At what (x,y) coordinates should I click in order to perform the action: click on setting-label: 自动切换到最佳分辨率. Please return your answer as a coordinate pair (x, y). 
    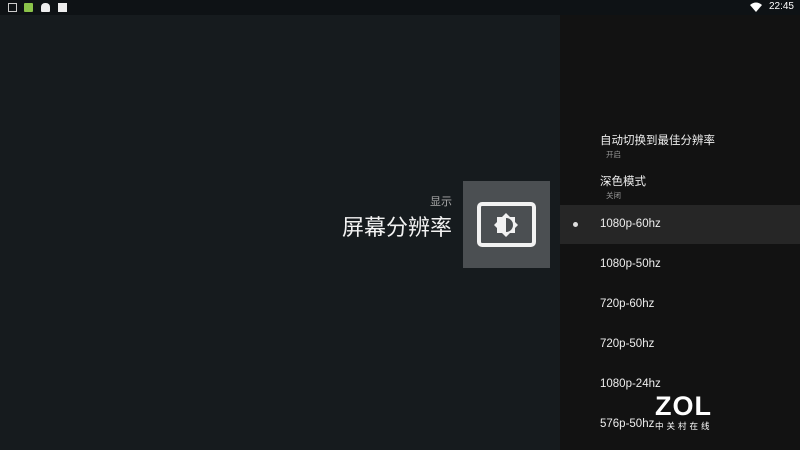
    Looking at the image, I should click on (657, 141).